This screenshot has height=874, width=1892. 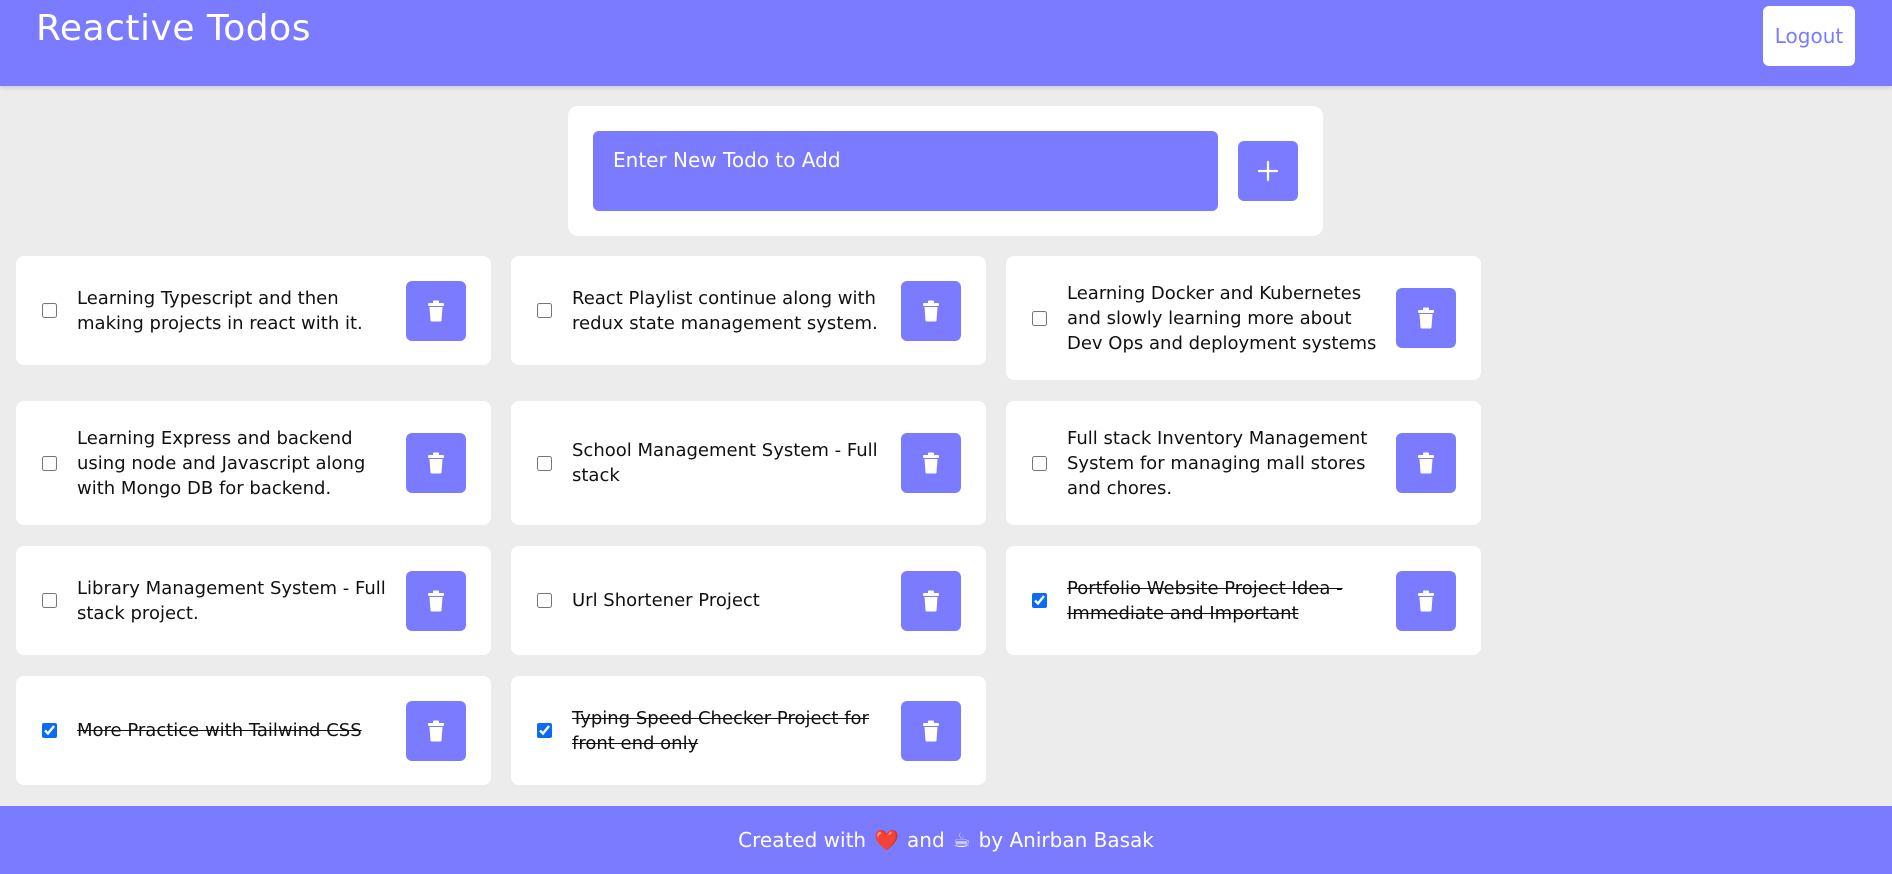 I want to click on app-header: Reactive Todos Logout, so click(x=946, y=43).